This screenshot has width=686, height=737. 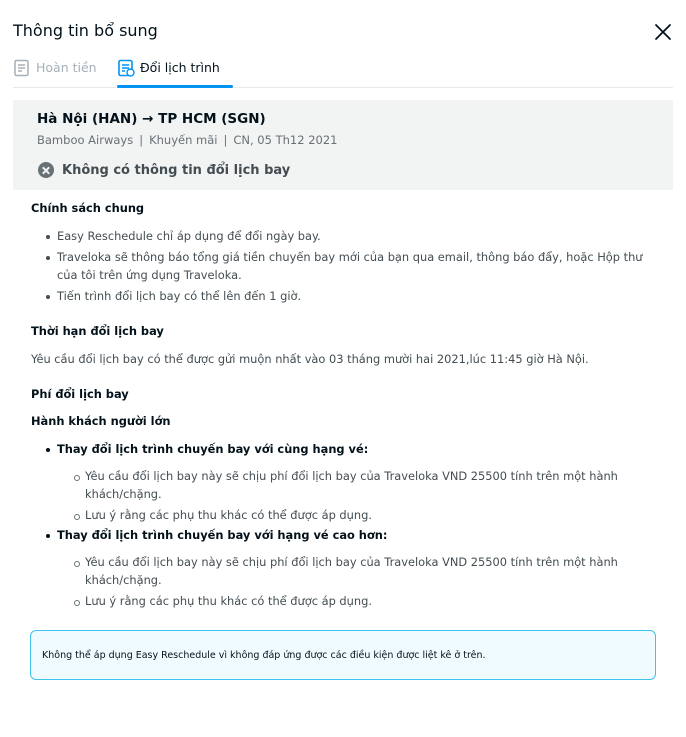 What do you see at coordinates (97, 331) in the screenshot?
I see `deadline-title: Thời hạn đổi lịch bay` at bounding box center [97, 331].